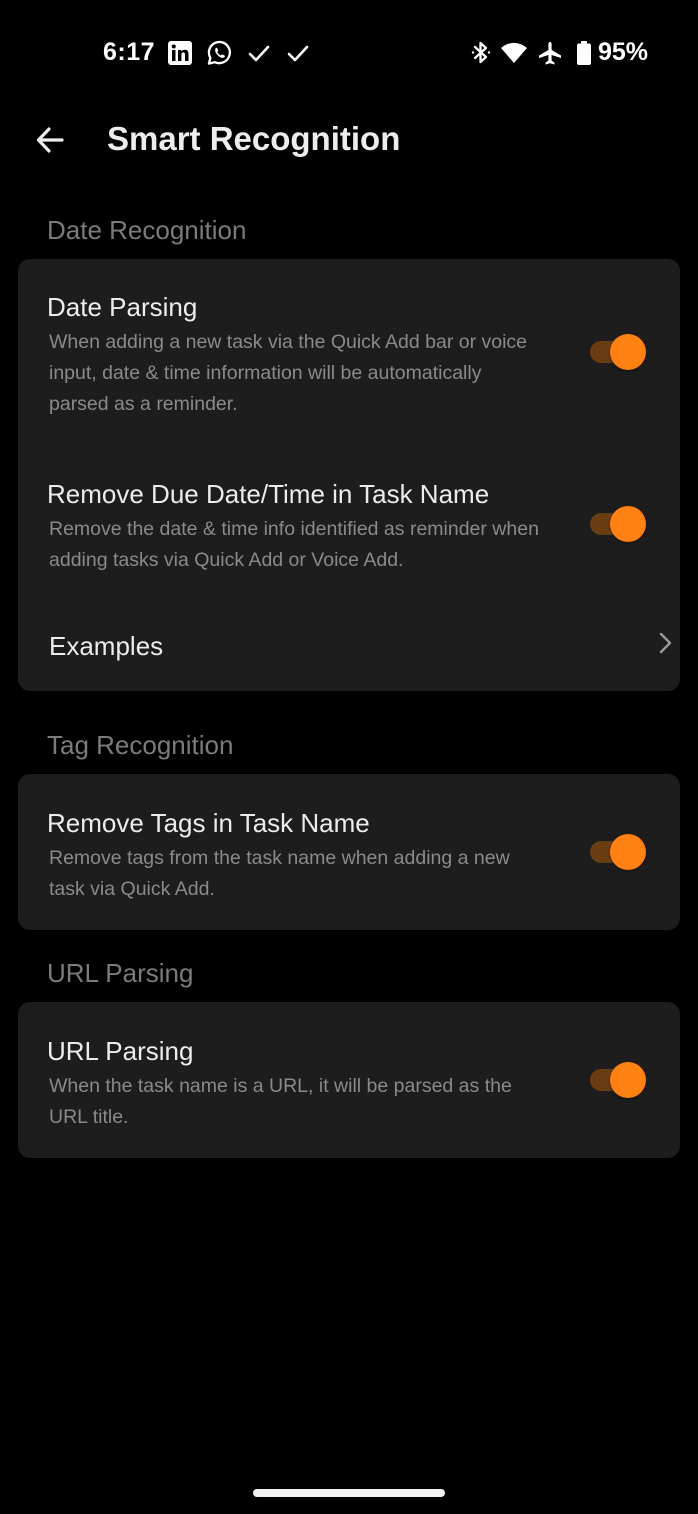  I want to click on wifi-icon, so click(514, 52).